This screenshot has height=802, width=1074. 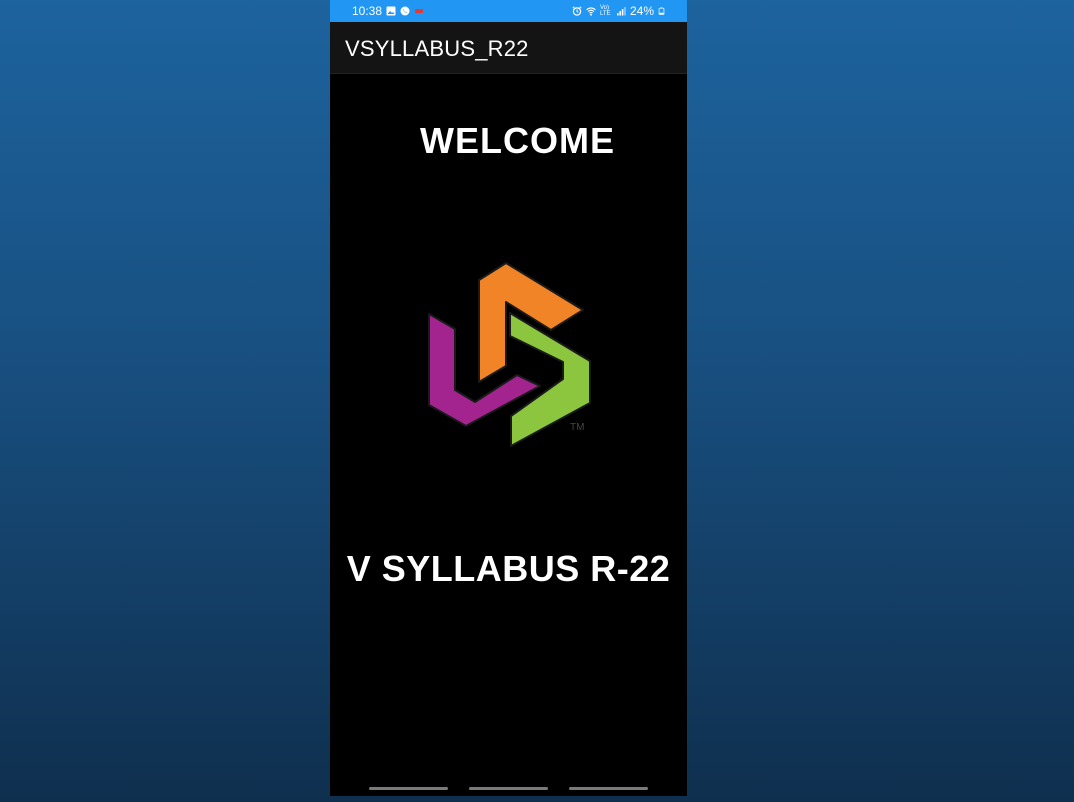 I want to click on app-title: VSYLLABUS_R22, so click(x=437, y=48).